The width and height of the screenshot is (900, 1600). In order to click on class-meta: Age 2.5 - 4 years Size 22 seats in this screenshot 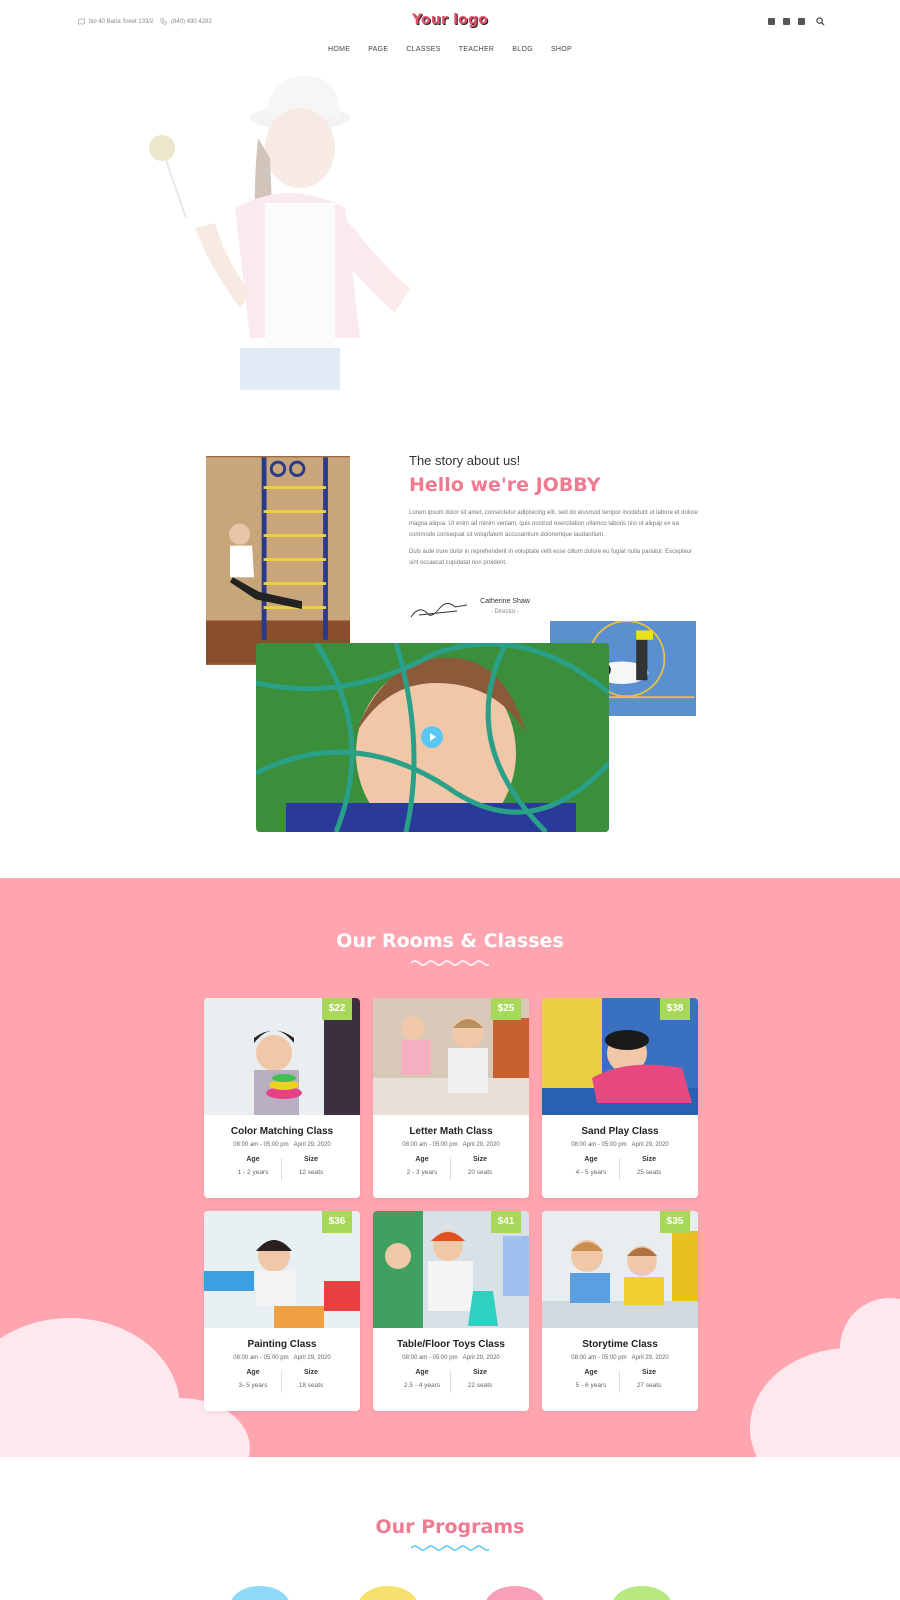, I will do `click(451, 1381)`.